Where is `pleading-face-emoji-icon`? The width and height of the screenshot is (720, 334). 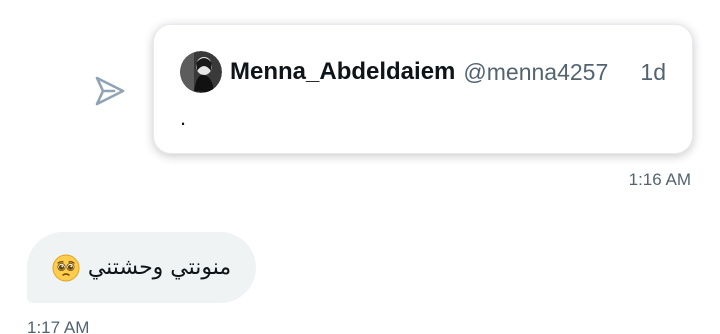
pleading-face-emoji-icon is located at coordinates (66, 267).